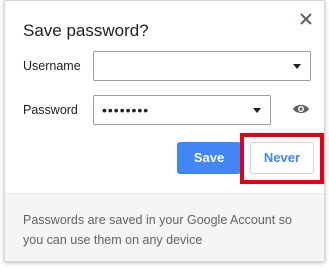 This screenshot has width=329, height=268. What do you see at coordinates (52, 66) in the screenshot?
I see `username-label: Username` at bounding box center [52, 66].